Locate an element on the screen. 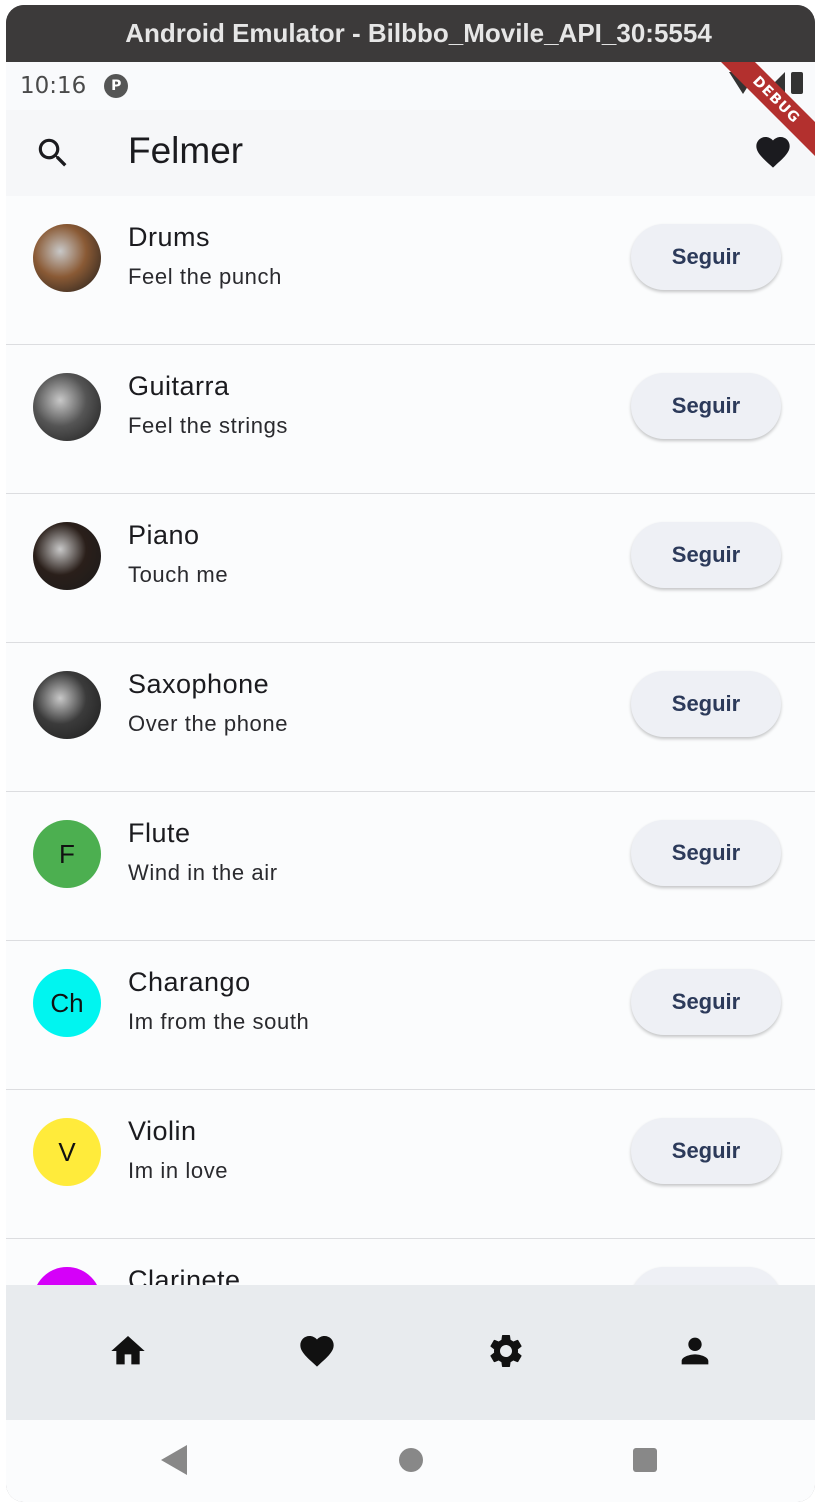 This screenshot has height=1506, width=820. avatar-initials: Ch is located at coordinates (67, 1002).